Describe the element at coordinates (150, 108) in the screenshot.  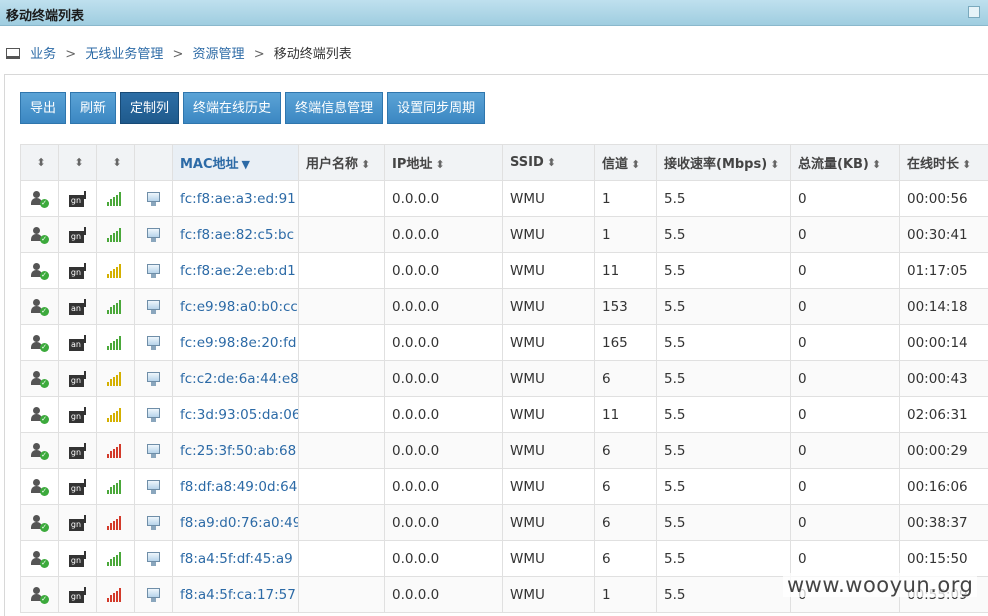
I see `customize-columns-button: 定制列` at that location.